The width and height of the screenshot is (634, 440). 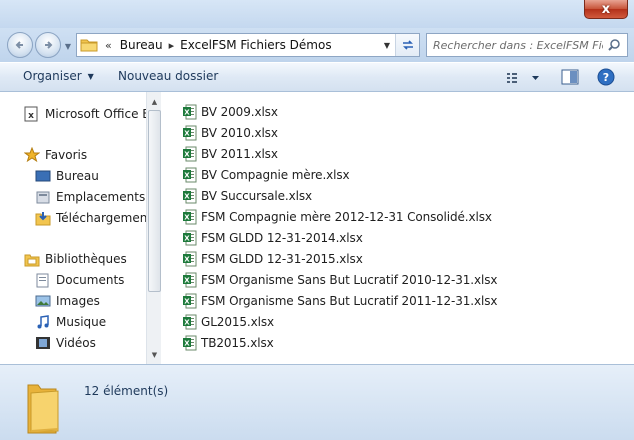 What do you see at coordinates (154, 101) in the screenshot?
I see `scroll-up-icon: ▲` at bounding box center [154, 101].